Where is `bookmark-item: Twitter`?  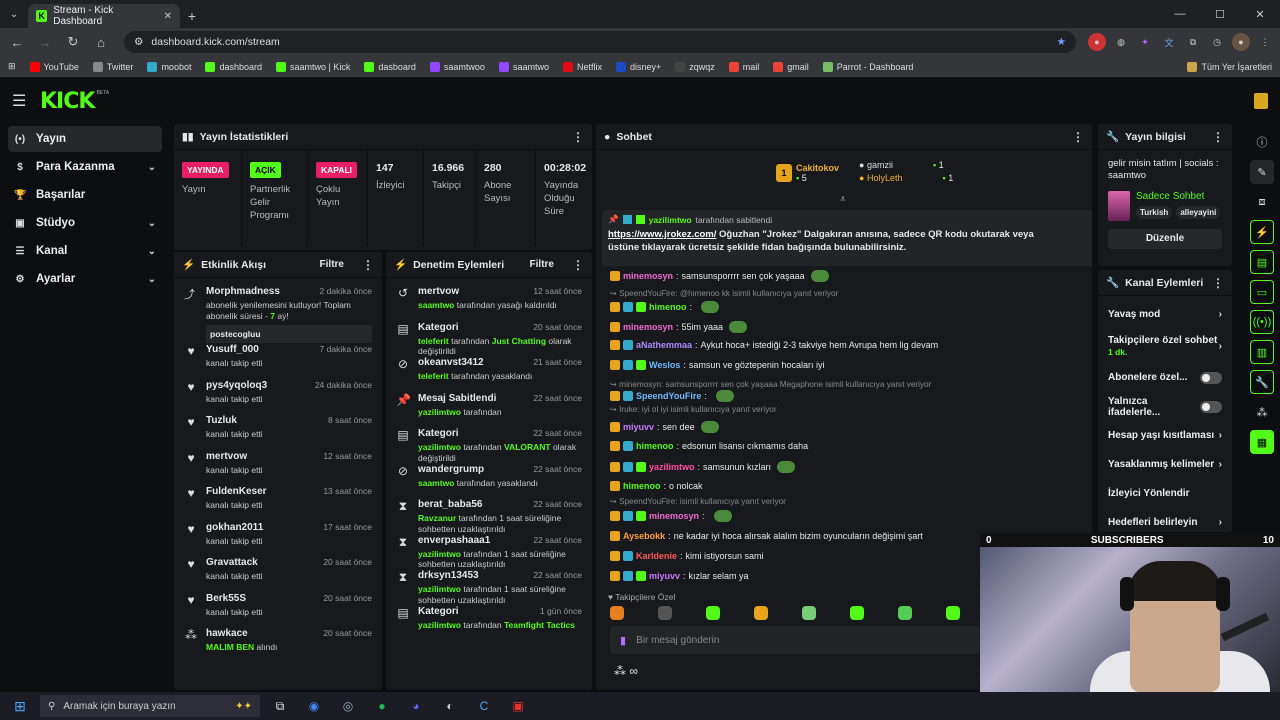
bookmark-item: Twitter is located at coordinates (112, 66).